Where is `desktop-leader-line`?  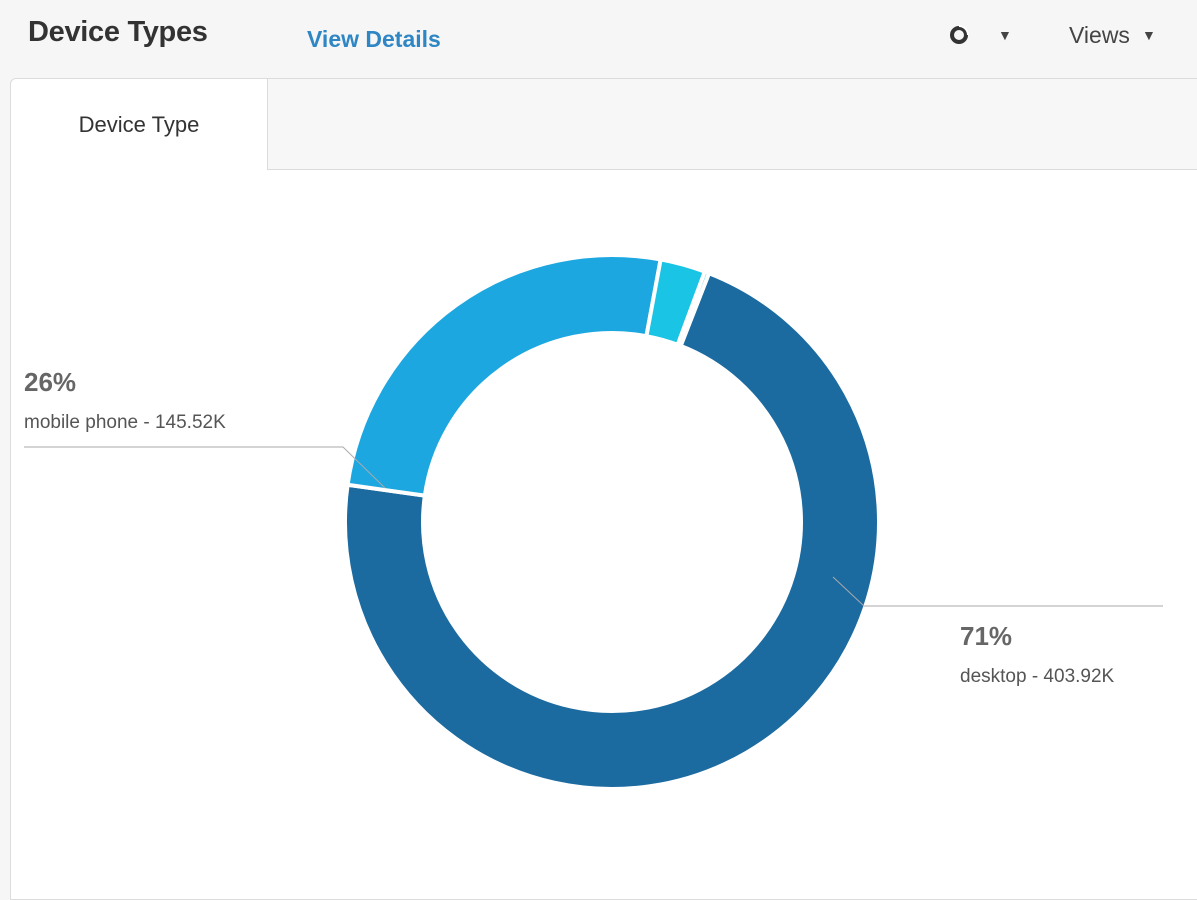
desktop-leader-line is located at coordinates (997, 591).